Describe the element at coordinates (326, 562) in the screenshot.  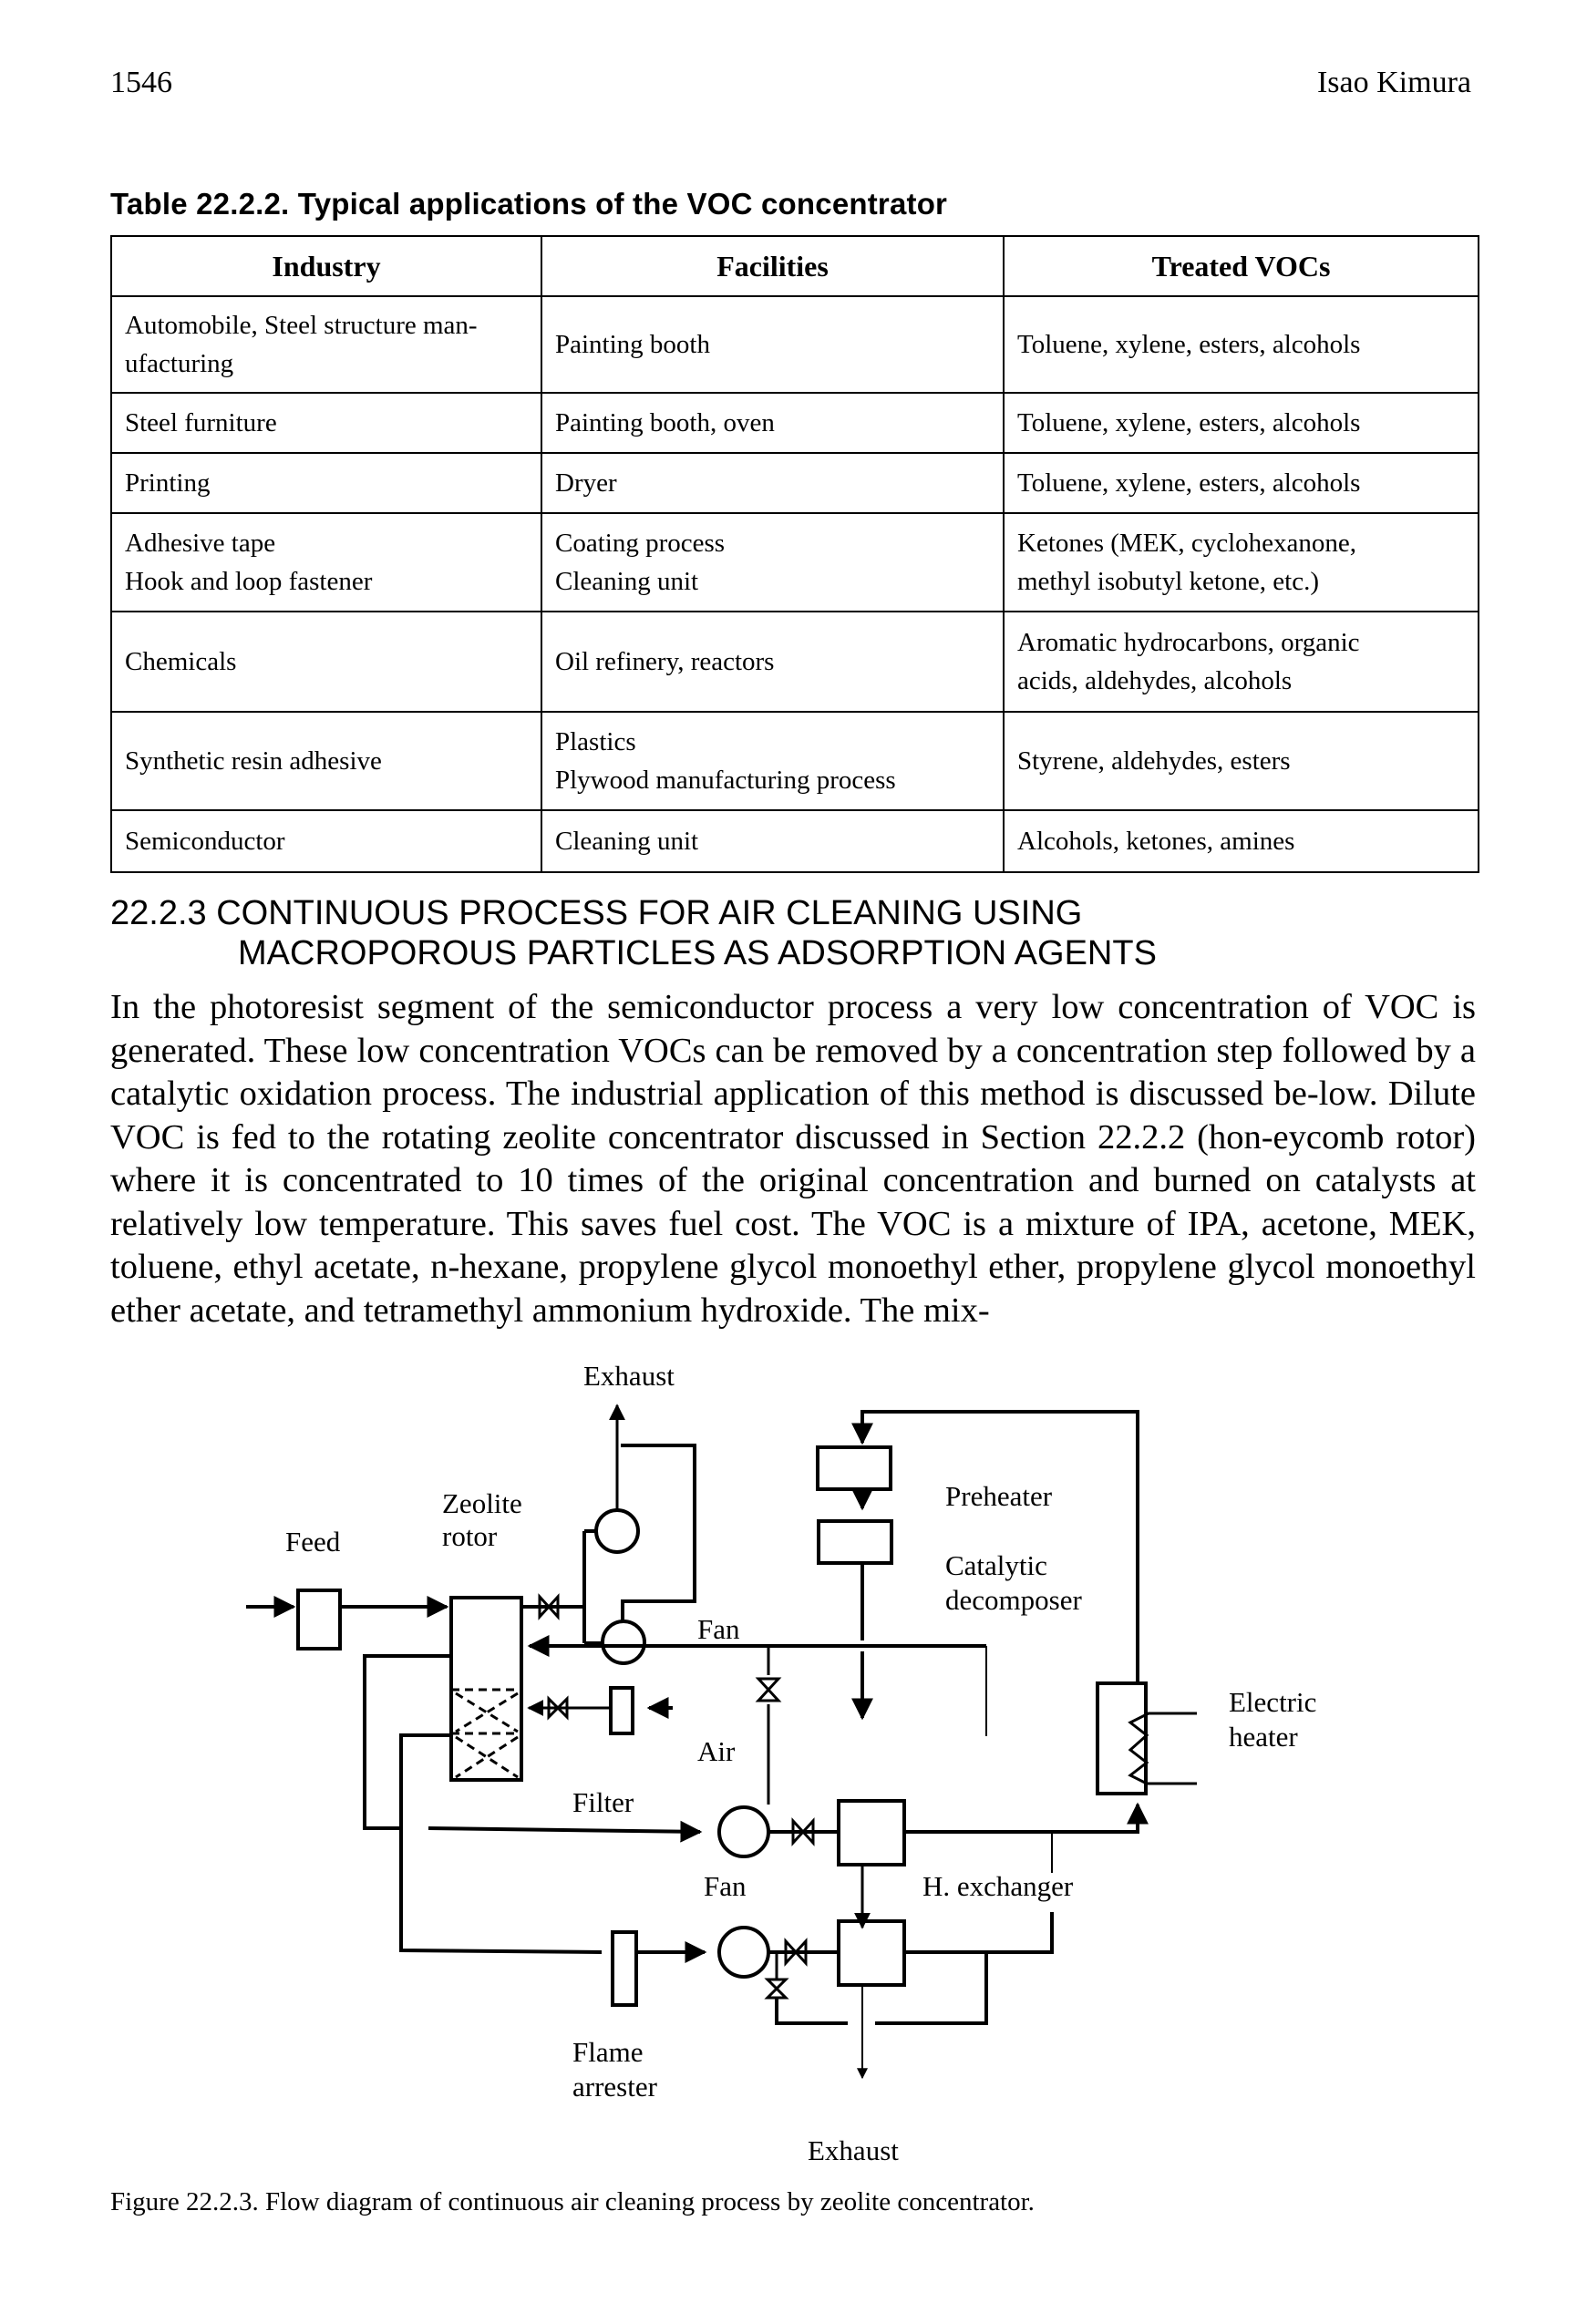
I see `cell-industry: Adhesive tape Hook and loop fastener` at that location.